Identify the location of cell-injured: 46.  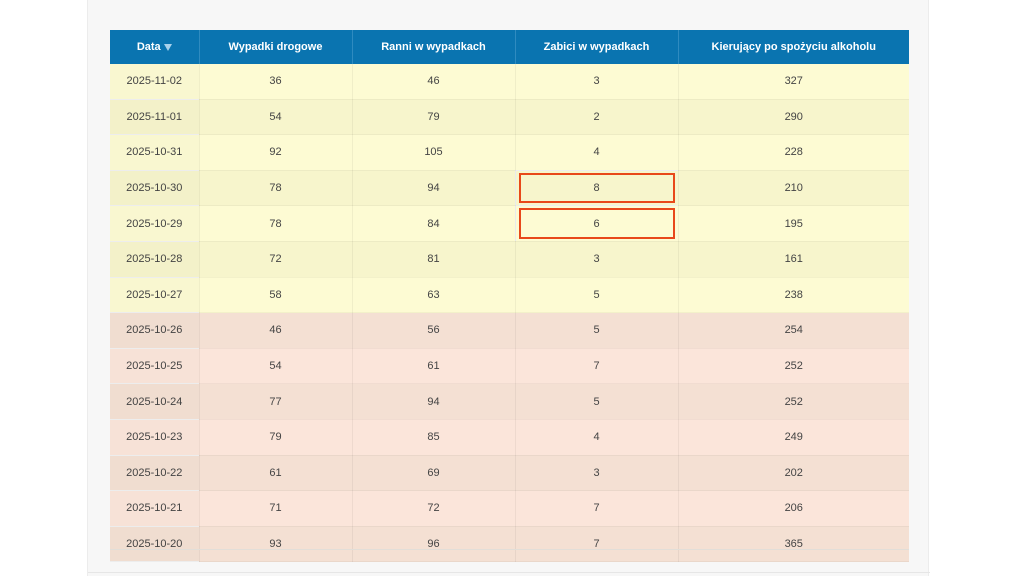
(434, 82).